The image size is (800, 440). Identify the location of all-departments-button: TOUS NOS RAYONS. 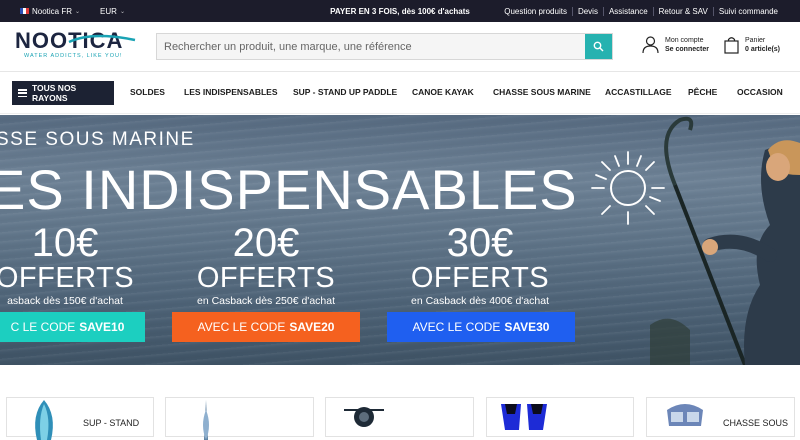
(63, 93).